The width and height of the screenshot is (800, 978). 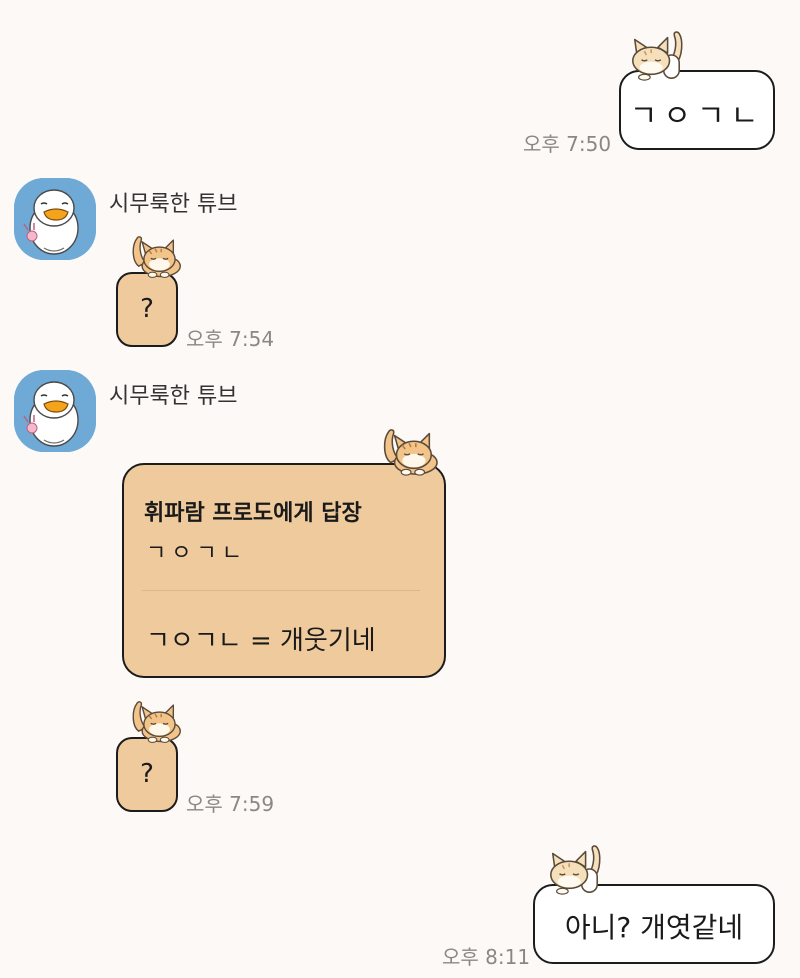 What do you see at coordinates (281, 590) in the screenshot?
I see `reply-divider` at bounding box center [281, 590].